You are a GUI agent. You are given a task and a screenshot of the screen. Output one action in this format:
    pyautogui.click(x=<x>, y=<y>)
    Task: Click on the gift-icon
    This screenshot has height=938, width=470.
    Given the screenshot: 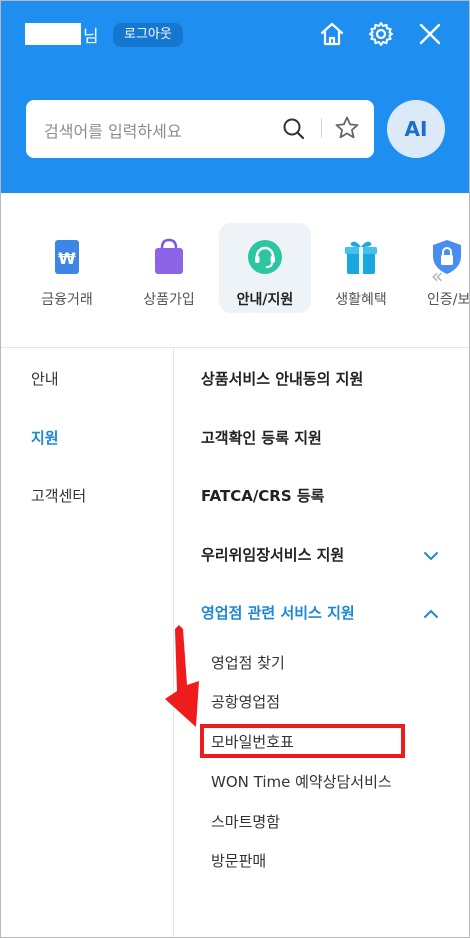 What is the action you would take?
    pyautogui.click(x=361, y=257)
    